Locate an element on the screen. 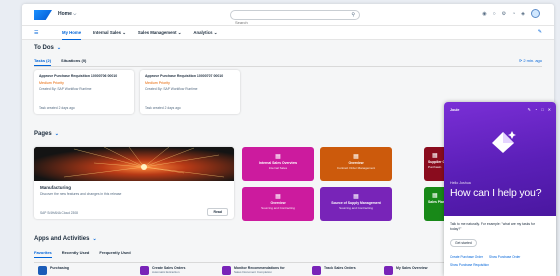  get-started-button: Get started is located at coordinates (463, 243).